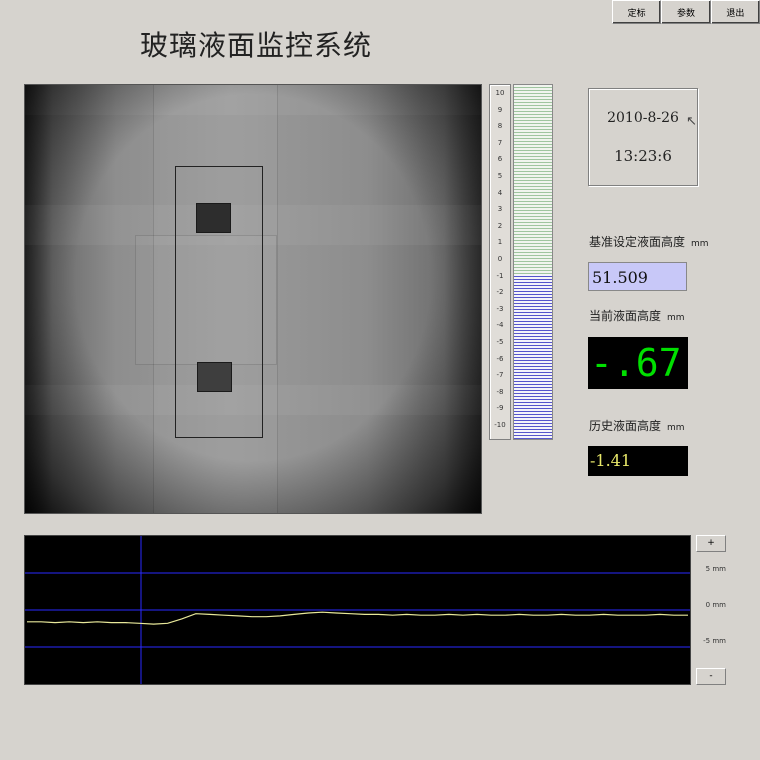  Describe the element at coordinates (533, 262) in the screenshot. I see `level-gauge` at that location.